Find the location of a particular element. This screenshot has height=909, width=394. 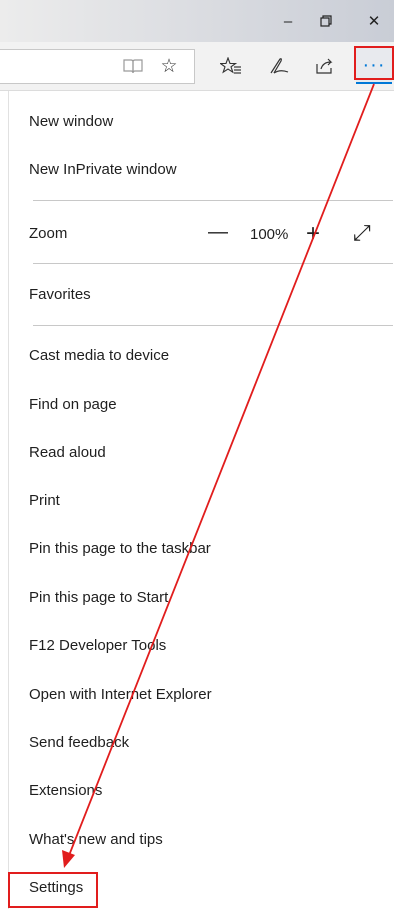

favorites-hub-button is located at coordinates (231, 66).